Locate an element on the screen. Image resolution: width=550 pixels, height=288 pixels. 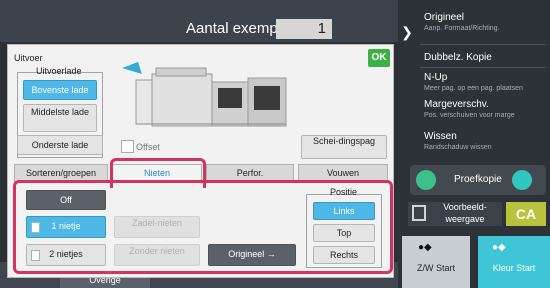
copies-label: Aantal exempl. is located at coordinates (236, 28).